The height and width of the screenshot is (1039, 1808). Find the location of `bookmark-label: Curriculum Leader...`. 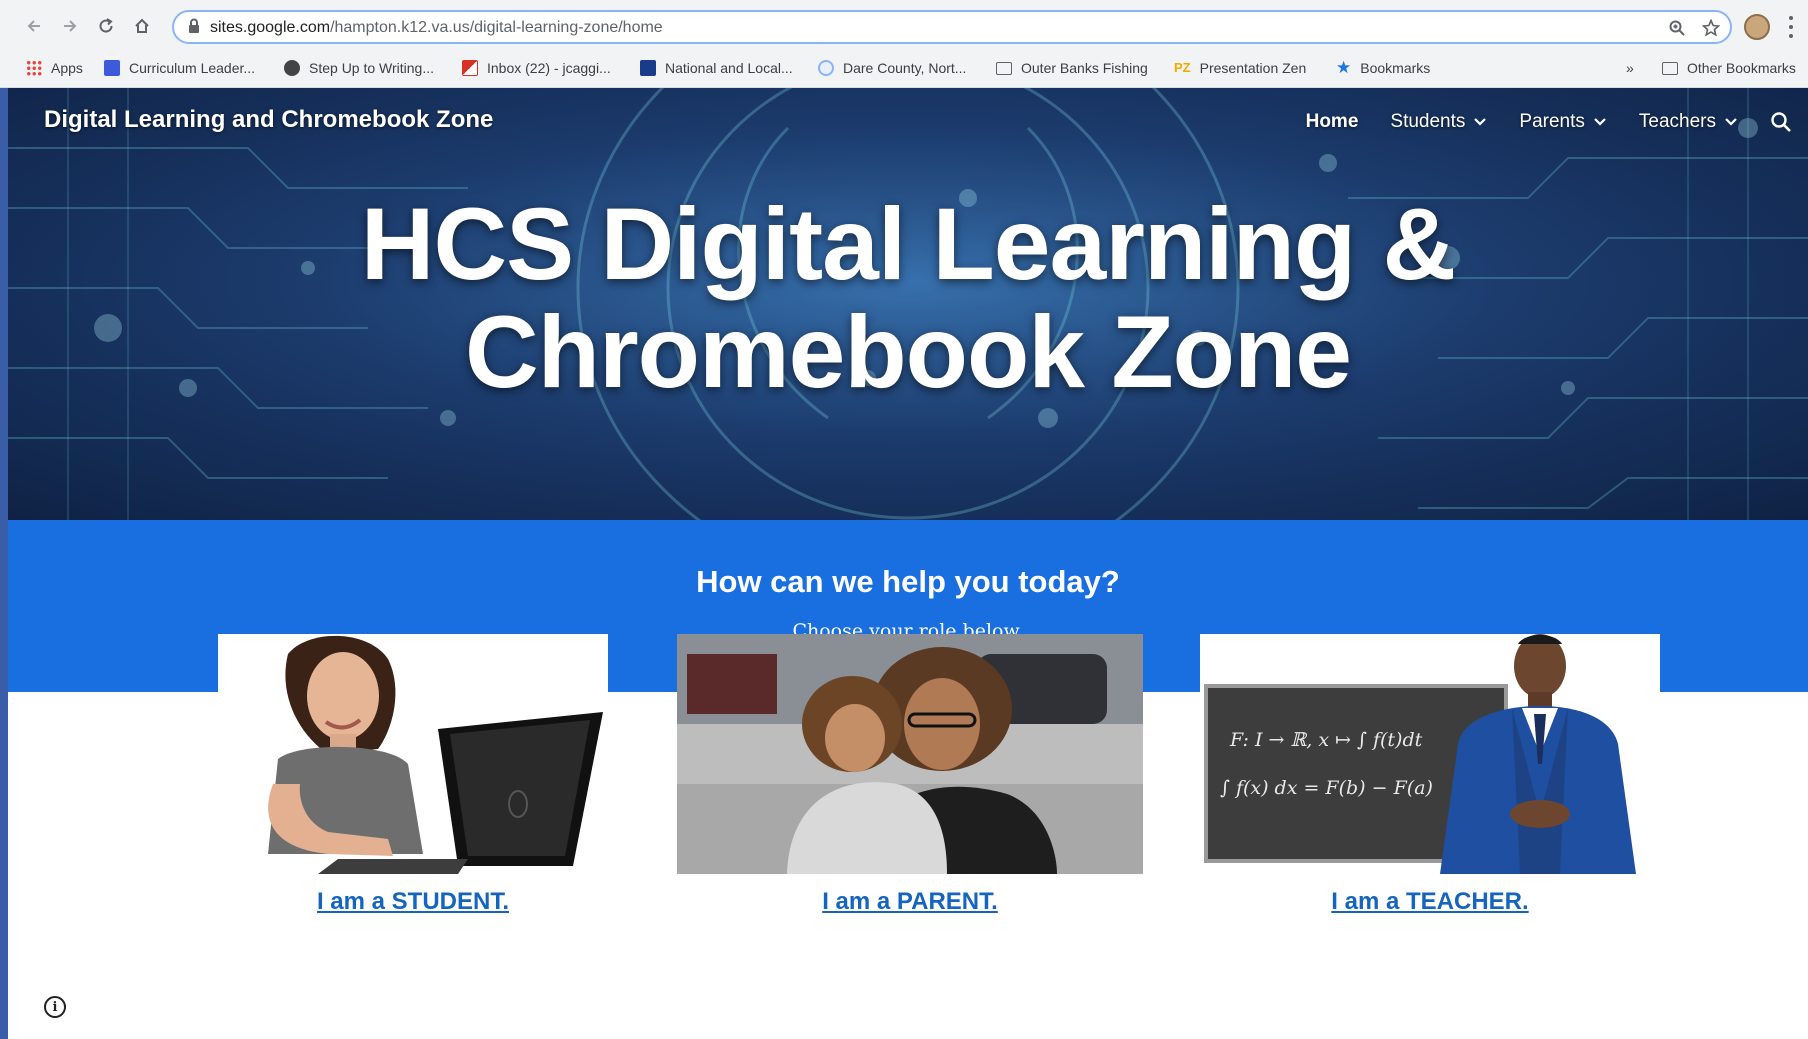

bookmark-label: Curriculum Leader... is located at coordinates (192, 68).